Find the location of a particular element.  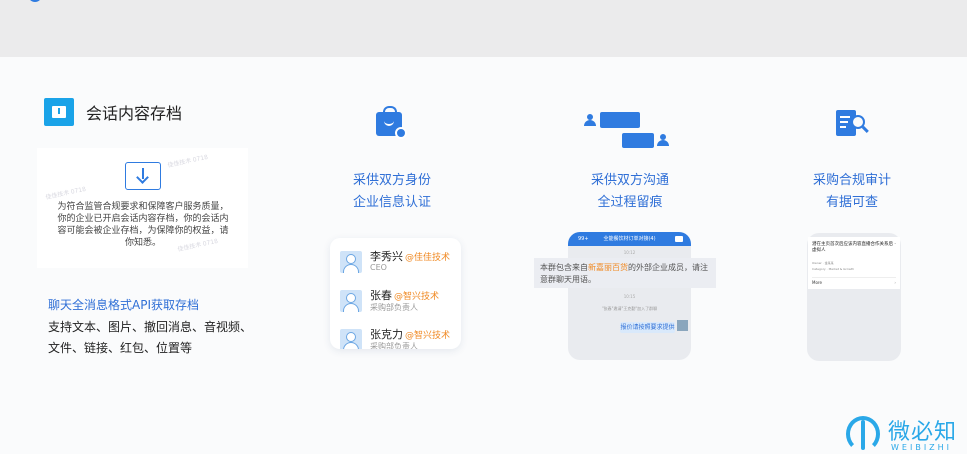

contact-name-line: 张春 @智兴技术 is located at coordinates (405, 295).